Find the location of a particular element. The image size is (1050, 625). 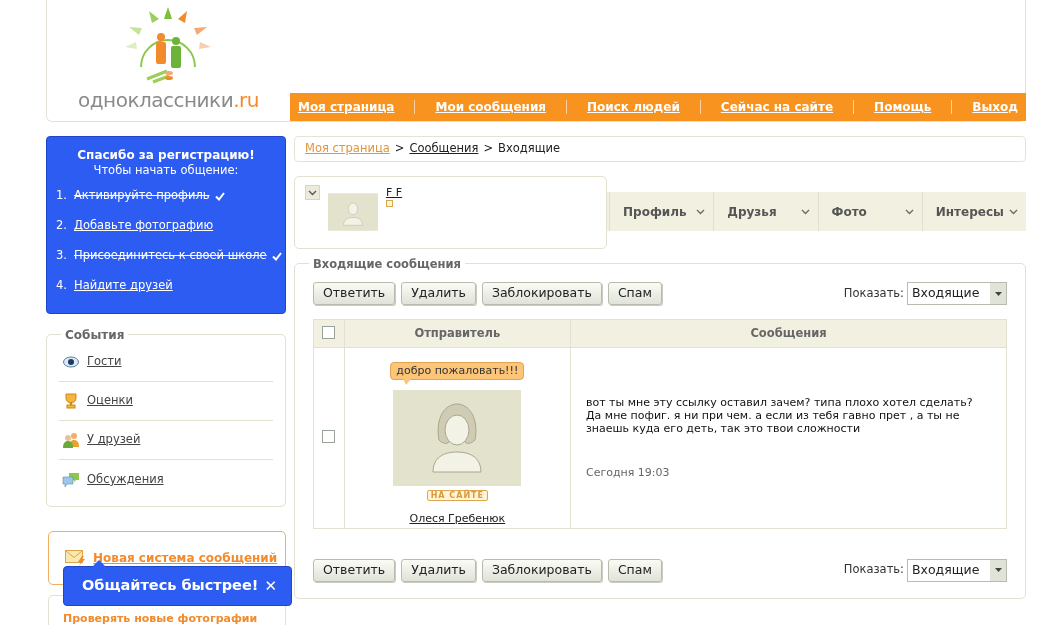

online-badge: НА САЙТЕ is located at coordinates (457, 495).